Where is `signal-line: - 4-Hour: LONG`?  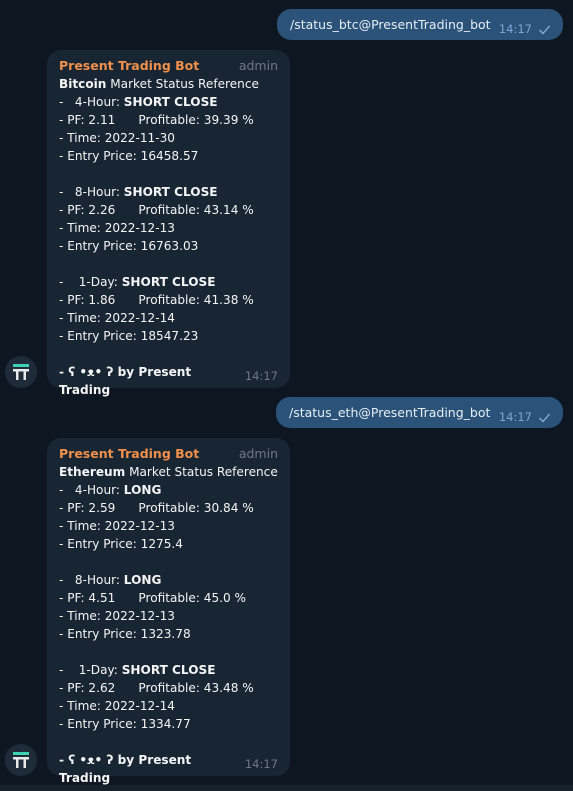 signal-line: - 4-Hour: LONG is located at coordinates (168, 490).